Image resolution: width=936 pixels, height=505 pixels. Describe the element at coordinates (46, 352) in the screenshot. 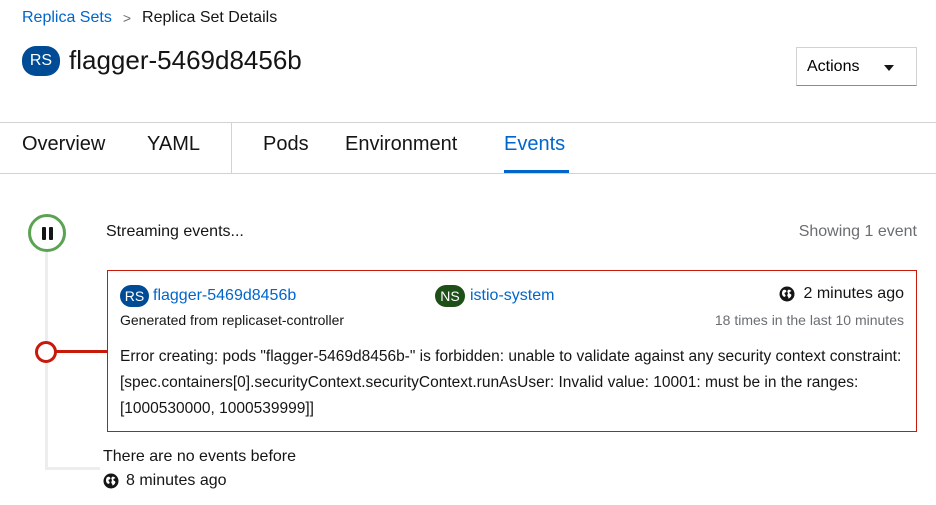

I see `event-marker-icon` at that location.